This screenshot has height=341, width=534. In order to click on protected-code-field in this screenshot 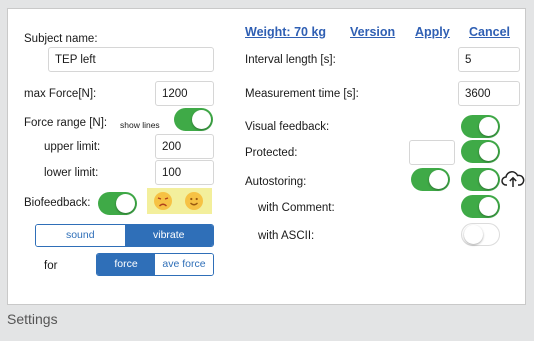, I will do `click(432, 152)`.